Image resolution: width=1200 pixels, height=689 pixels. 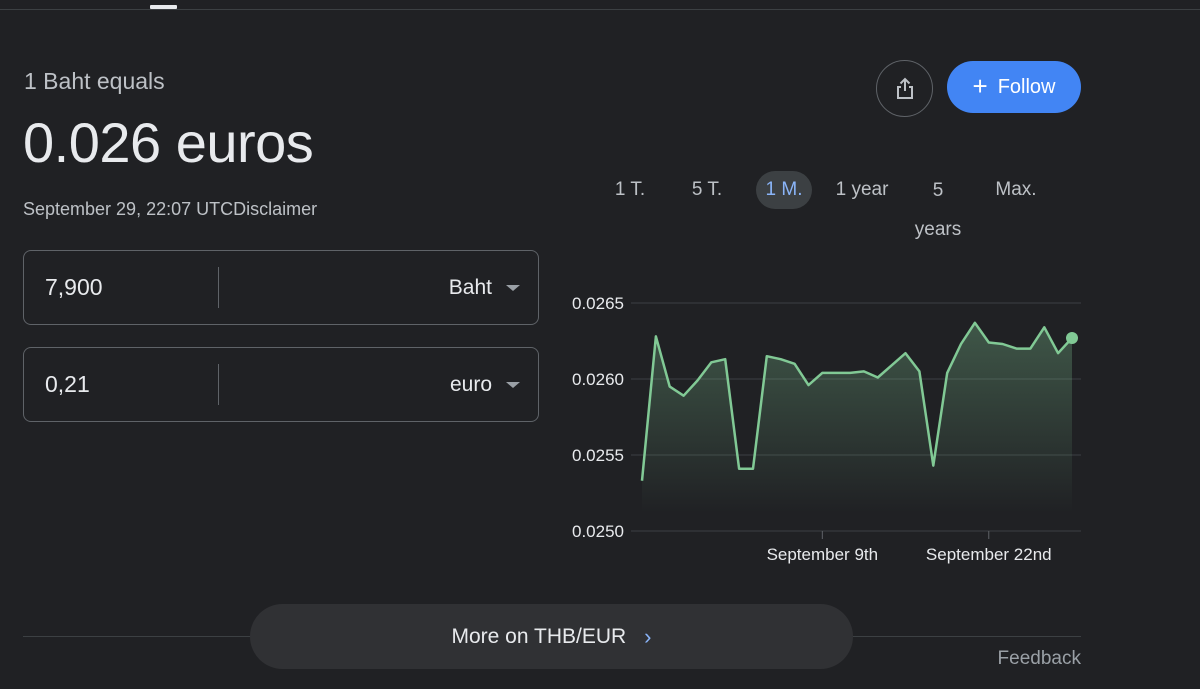 What do you see at coordinates (281, 287) in the screenshot?
I see `from-amount-row: Baht` at bounding box center [281, 287].